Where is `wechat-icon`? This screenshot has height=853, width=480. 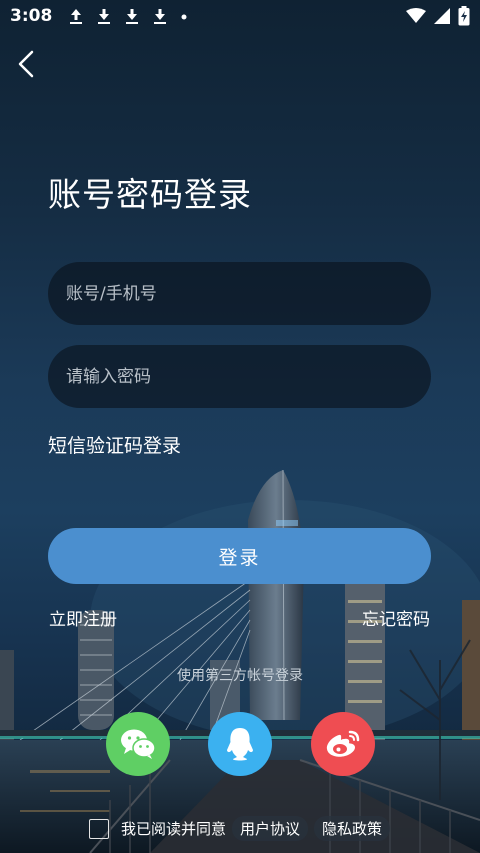
wechat-icon is located at coordinates (138, 744).